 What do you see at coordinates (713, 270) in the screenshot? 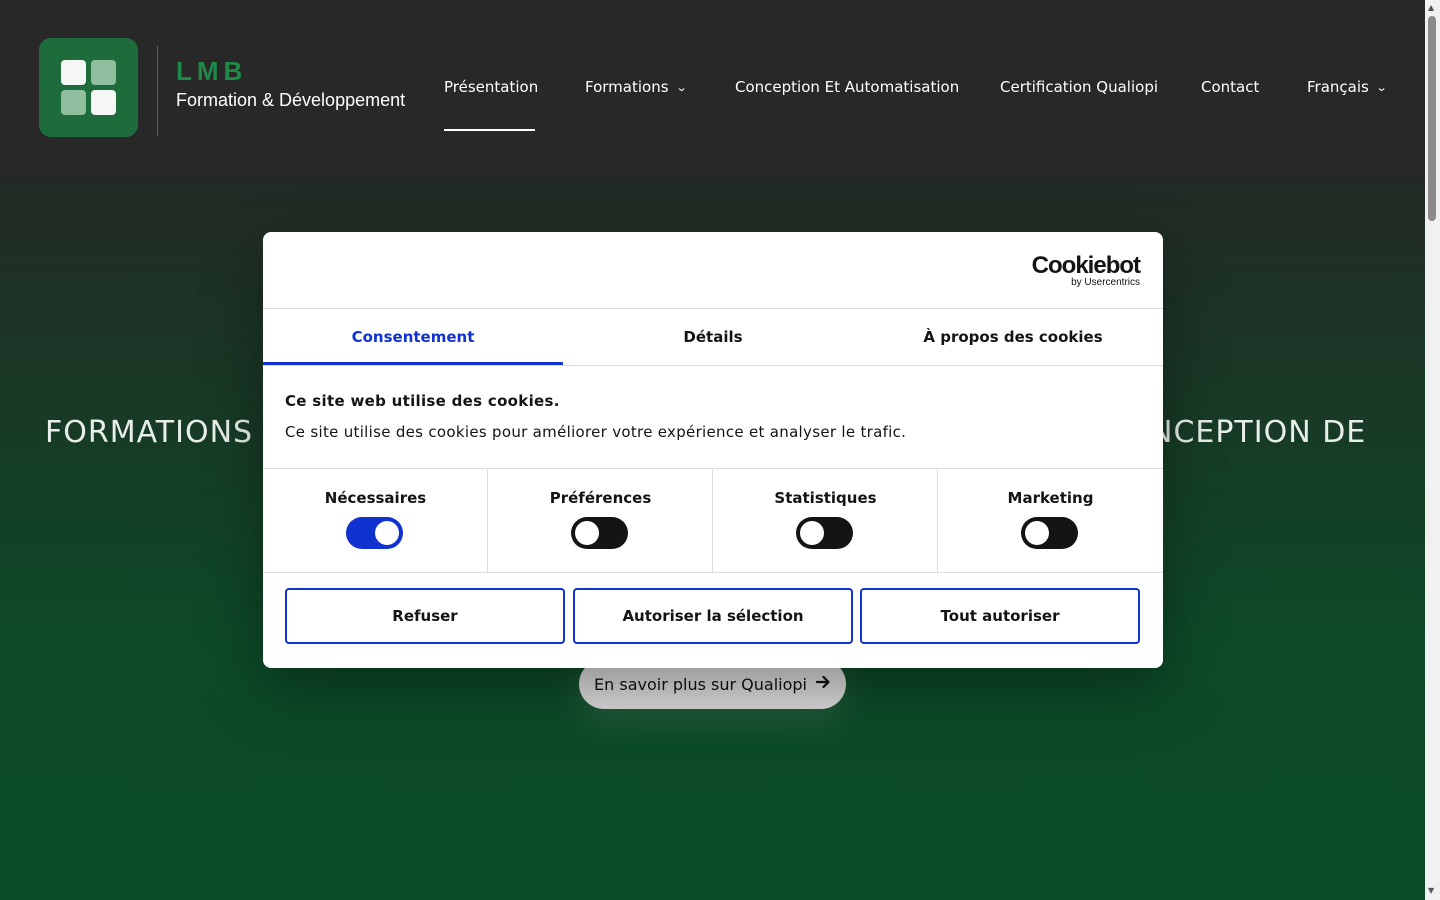
I see `dialog-header: Cookiebot by Usercentrics` at bounding box center [713, 270].